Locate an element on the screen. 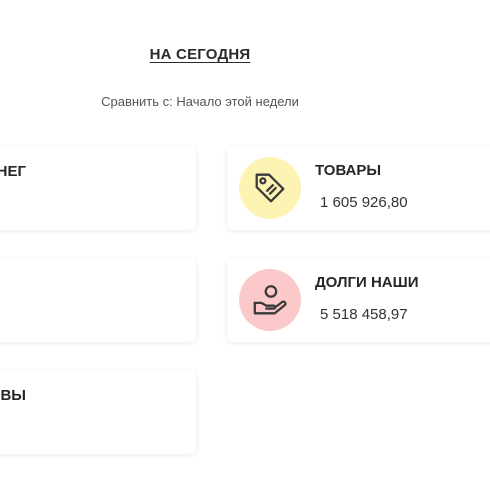 The height and width of the screenshot is (490, 490). card-title: ТОВАРЫ is located at coordinates (348, 170).